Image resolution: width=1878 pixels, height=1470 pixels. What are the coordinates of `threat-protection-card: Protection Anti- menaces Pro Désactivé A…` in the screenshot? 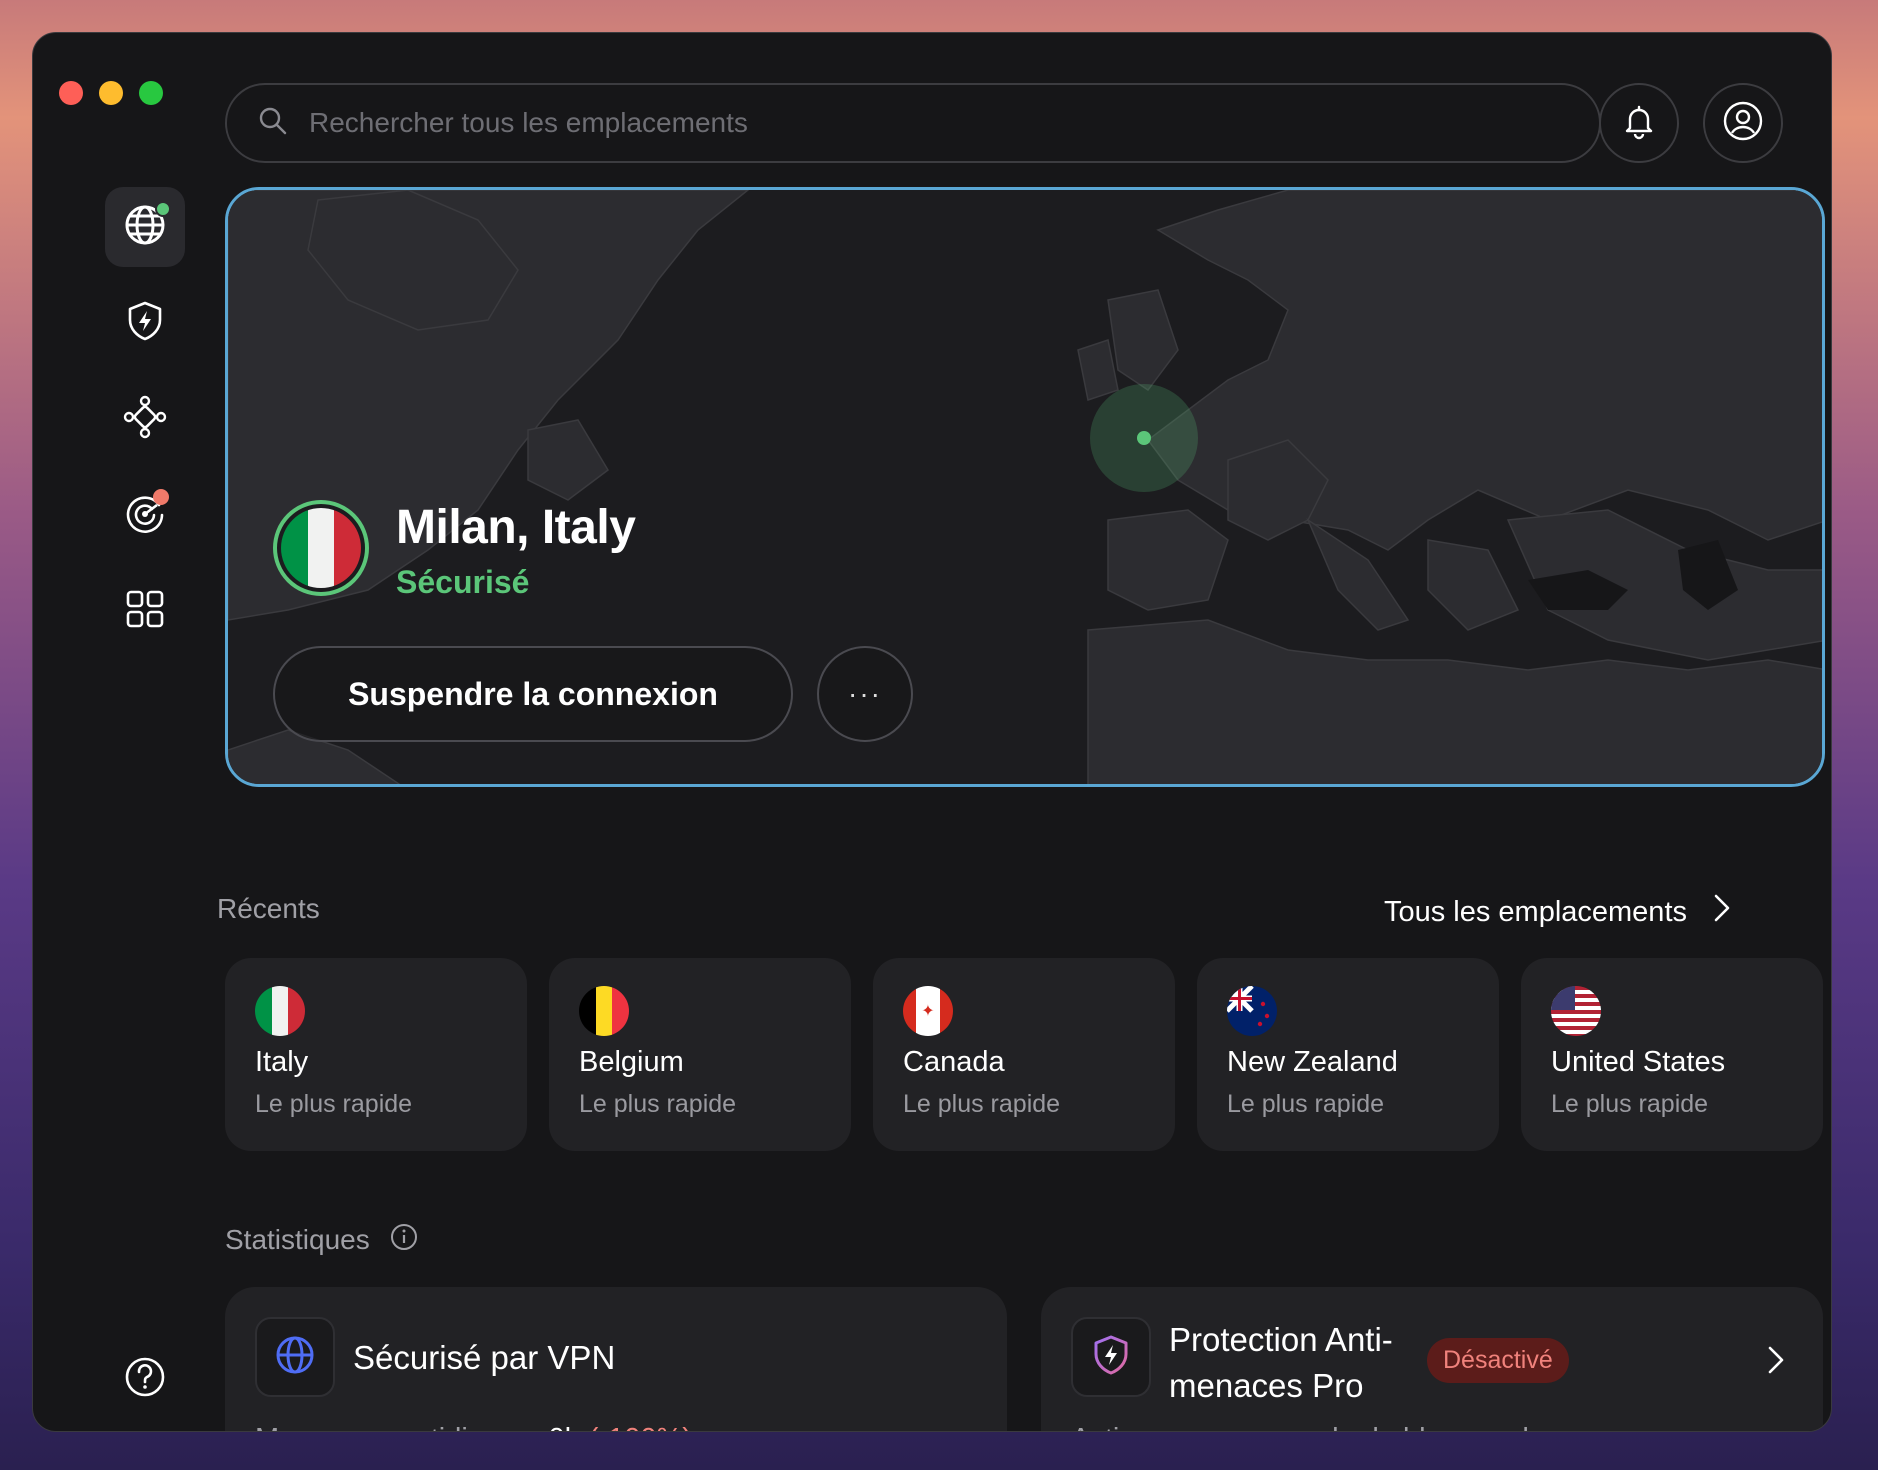 It's located at (1432, 1359).